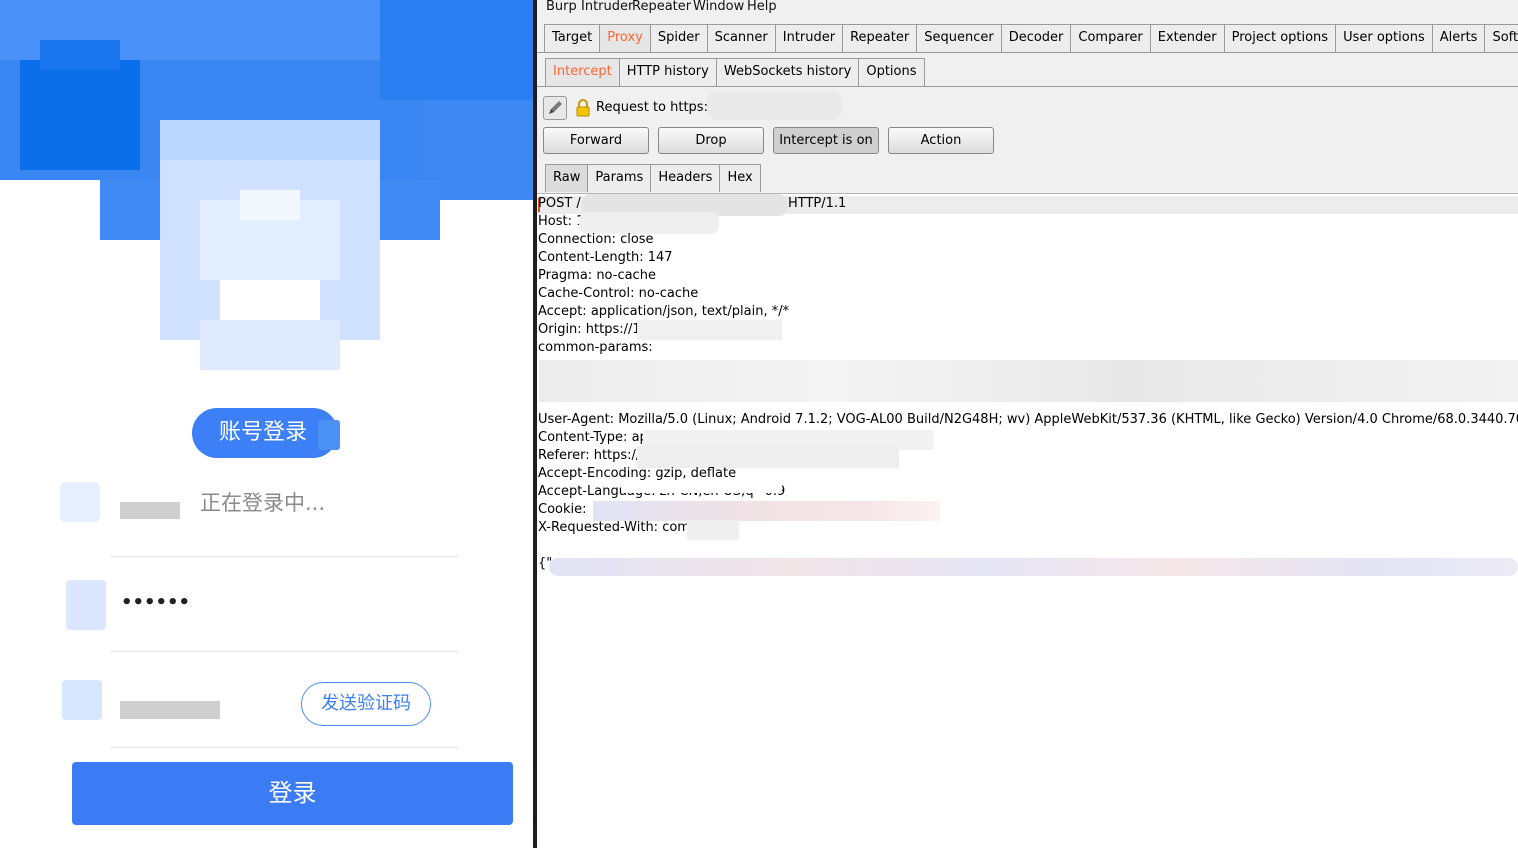 Image resolution: width=1518 pixels, height=848 pixels. I want to click on header-origin: Origin: https://1, so click(589, 329).